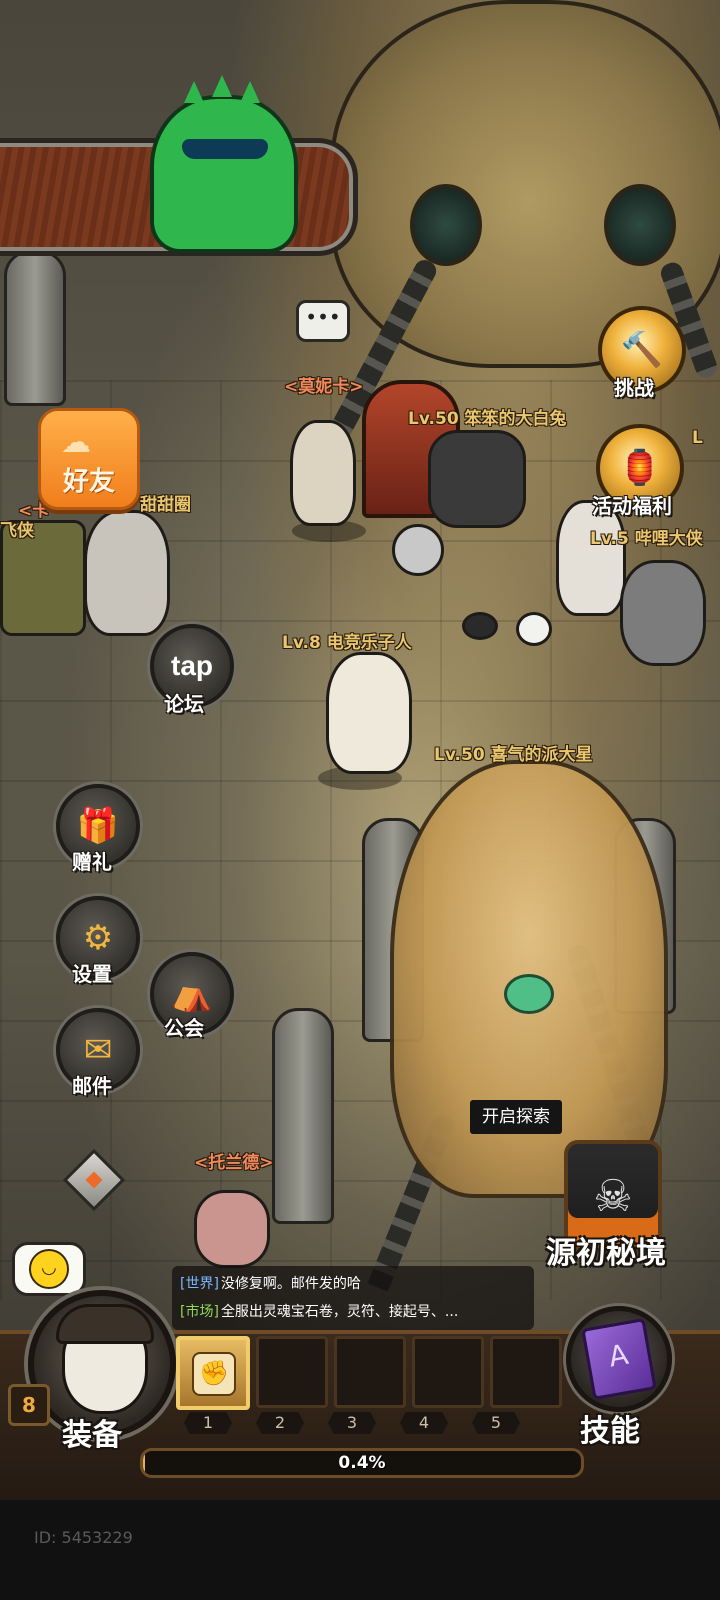  I want to click on green-dino-mascot, so click(224, 164).